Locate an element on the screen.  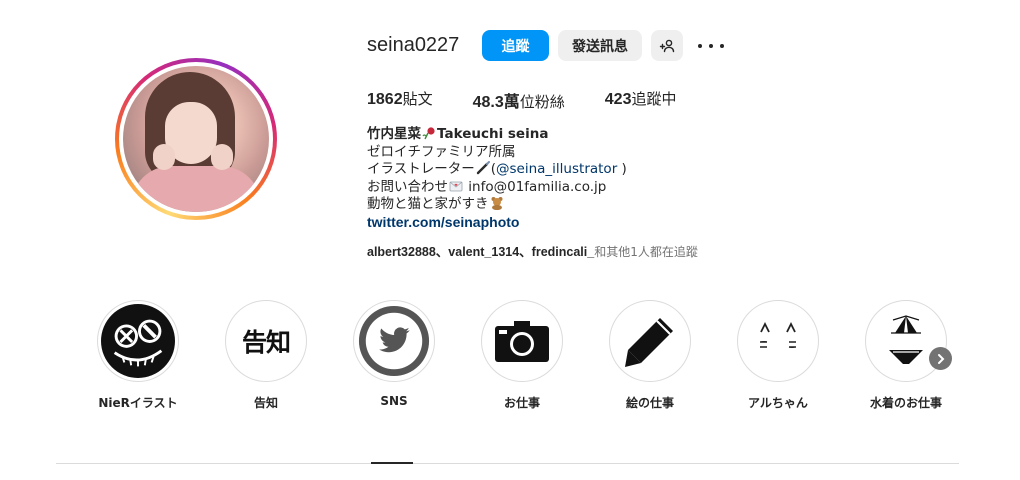
cat-face-icon is located at coordinates (778, 334).